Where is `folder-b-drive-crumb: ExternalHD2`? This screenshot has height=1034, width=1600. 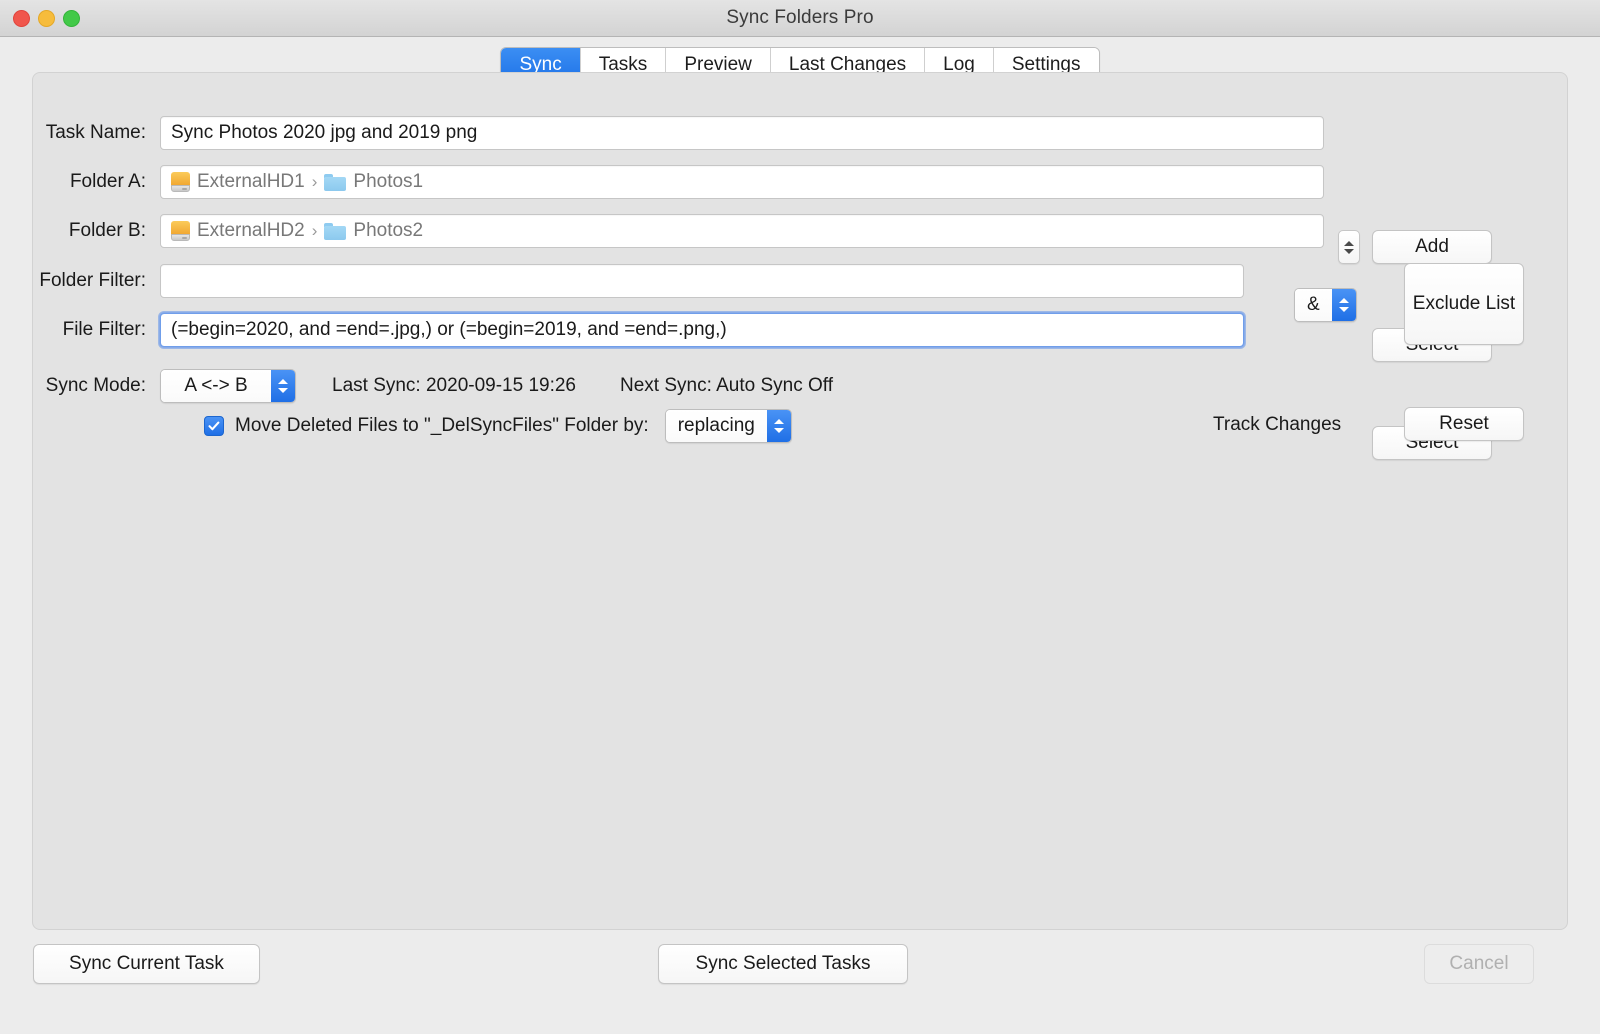 folder-b-drive-crumb: ExternalHD2 is located at coordinates (238, 231).